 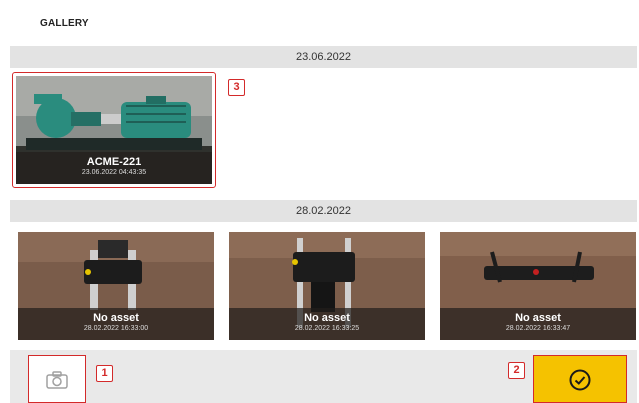 I want to click on callout-3: 3, so click(x=236, y=87).